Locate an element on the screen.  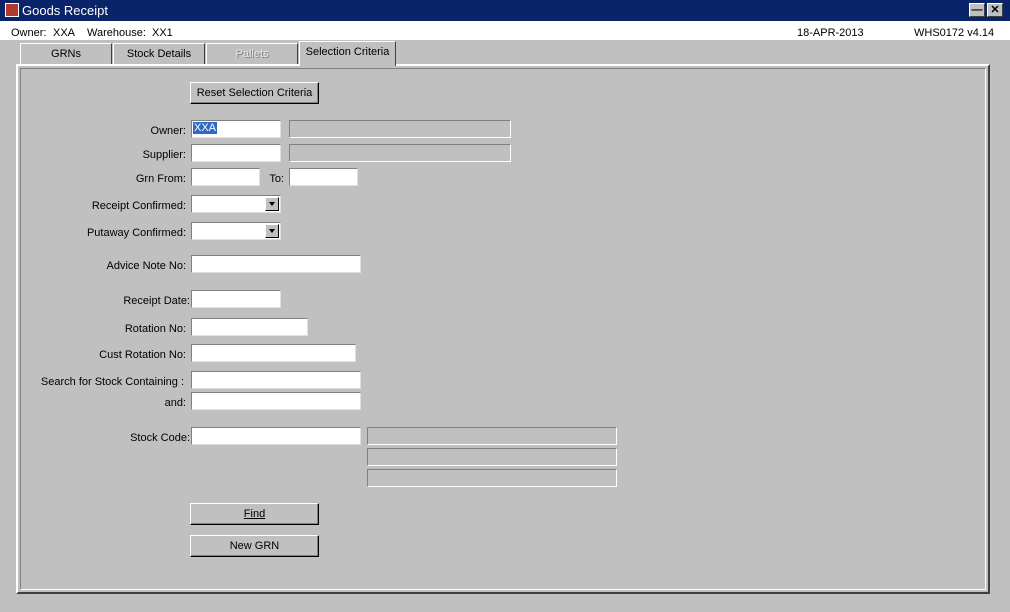
supplier-description-field is located at coordinates (400, 153).